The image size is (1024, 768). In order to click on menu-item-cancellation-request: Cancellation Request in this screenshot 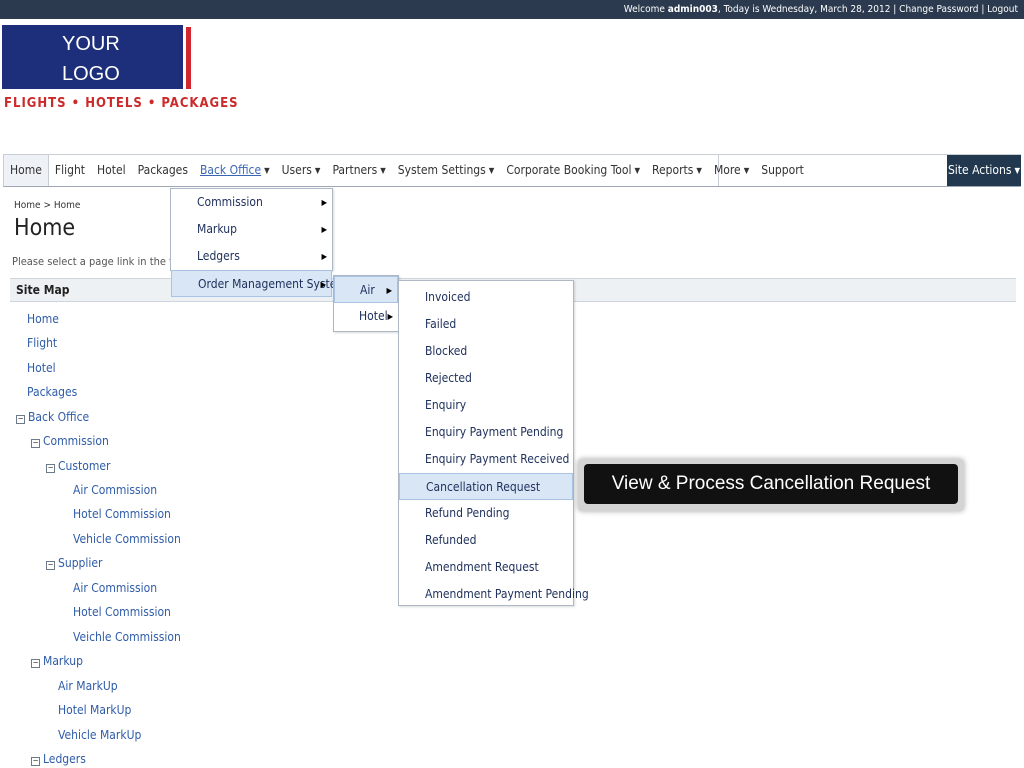, I will do `click(486, 486)`.